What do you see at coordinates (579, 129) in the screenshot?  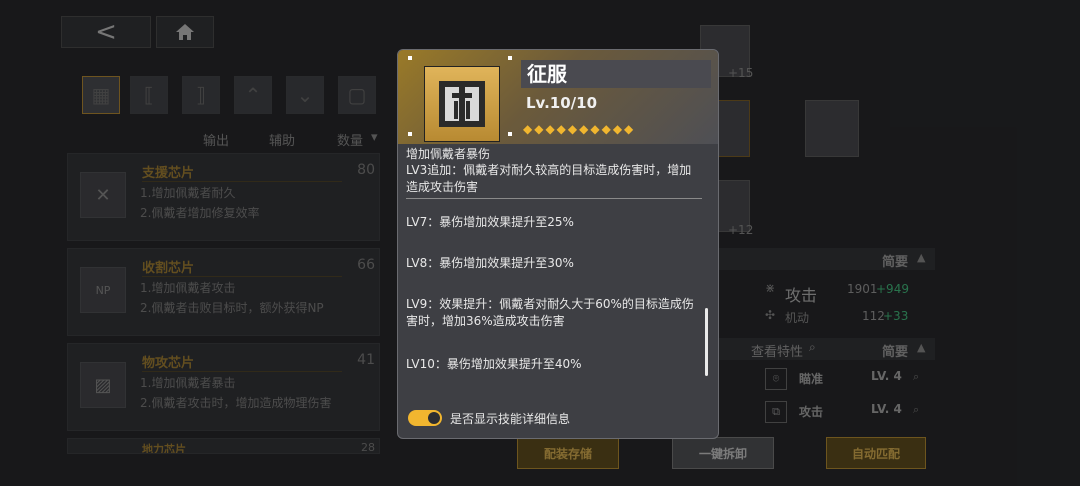 I see `level-diamonds: ◆◆◆◆◆◆◆◆◆◆` at bounding box center [579, 129].